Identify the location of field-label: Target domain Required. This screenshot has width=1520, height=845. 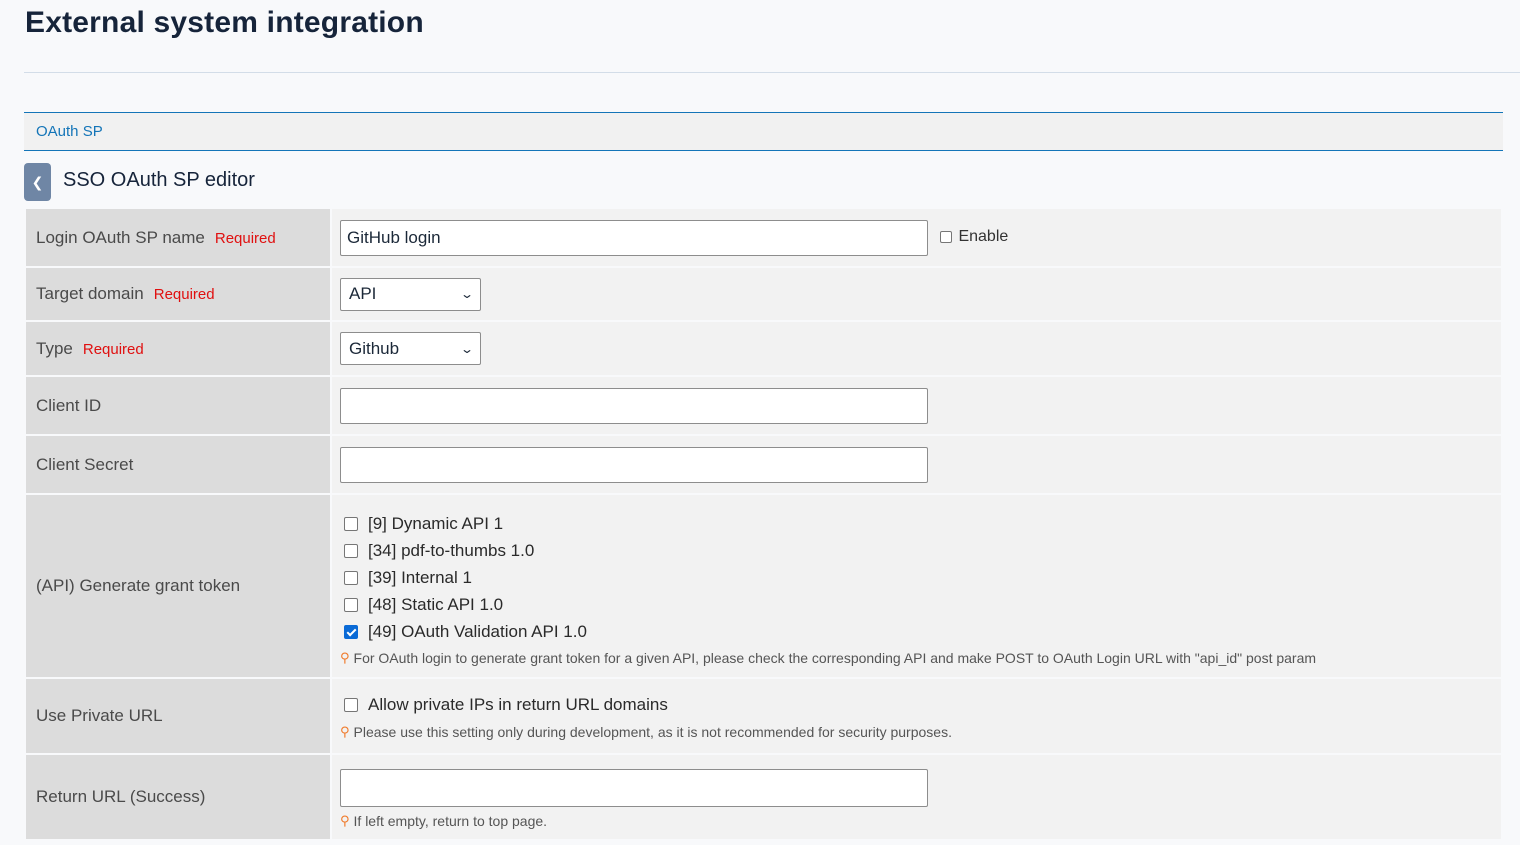
(178, 294).